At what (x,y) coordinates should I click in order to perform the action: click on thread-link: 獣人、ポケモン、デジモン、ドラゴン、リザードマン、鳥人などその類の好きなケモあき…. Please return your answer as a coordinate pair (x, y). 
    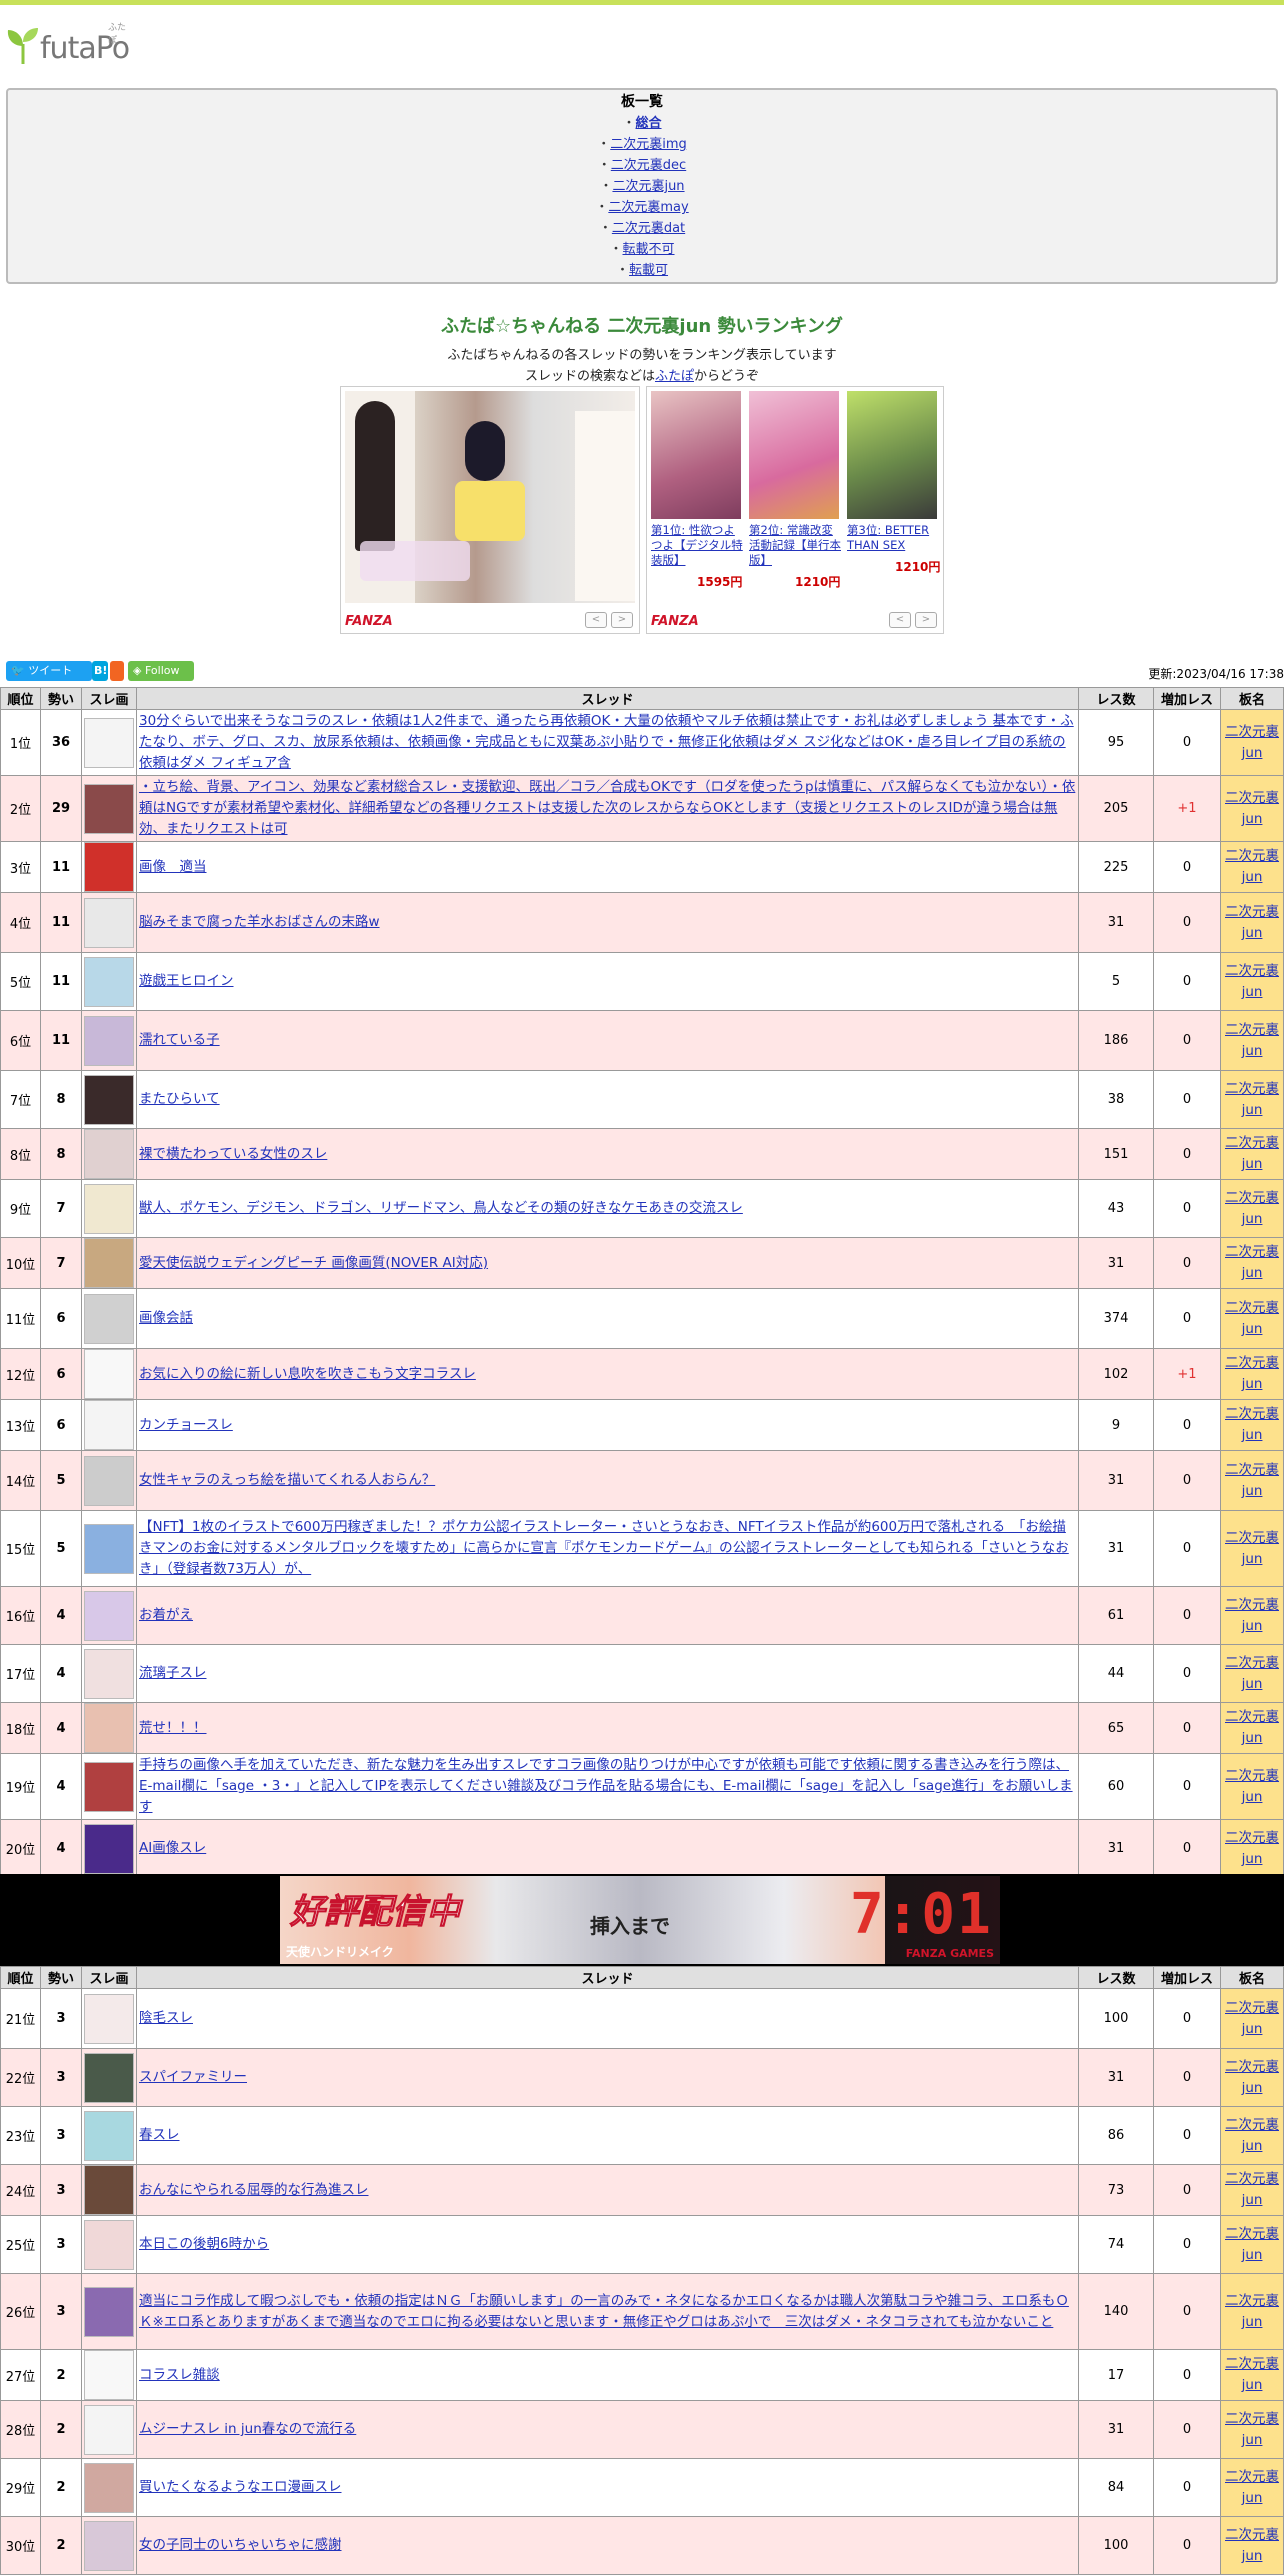
    Looking at the image, I should click on (441, 1208).